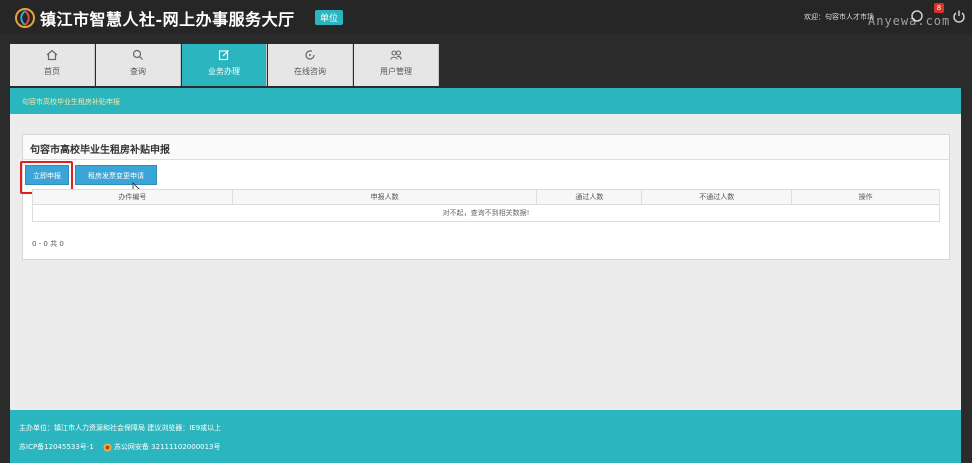 The width and height of the screenshot is (972, 463). What do you see at coordinates (589, 197) in the screenshot?
I see `column-header: 通过人数` at bounding box center [589, 197].